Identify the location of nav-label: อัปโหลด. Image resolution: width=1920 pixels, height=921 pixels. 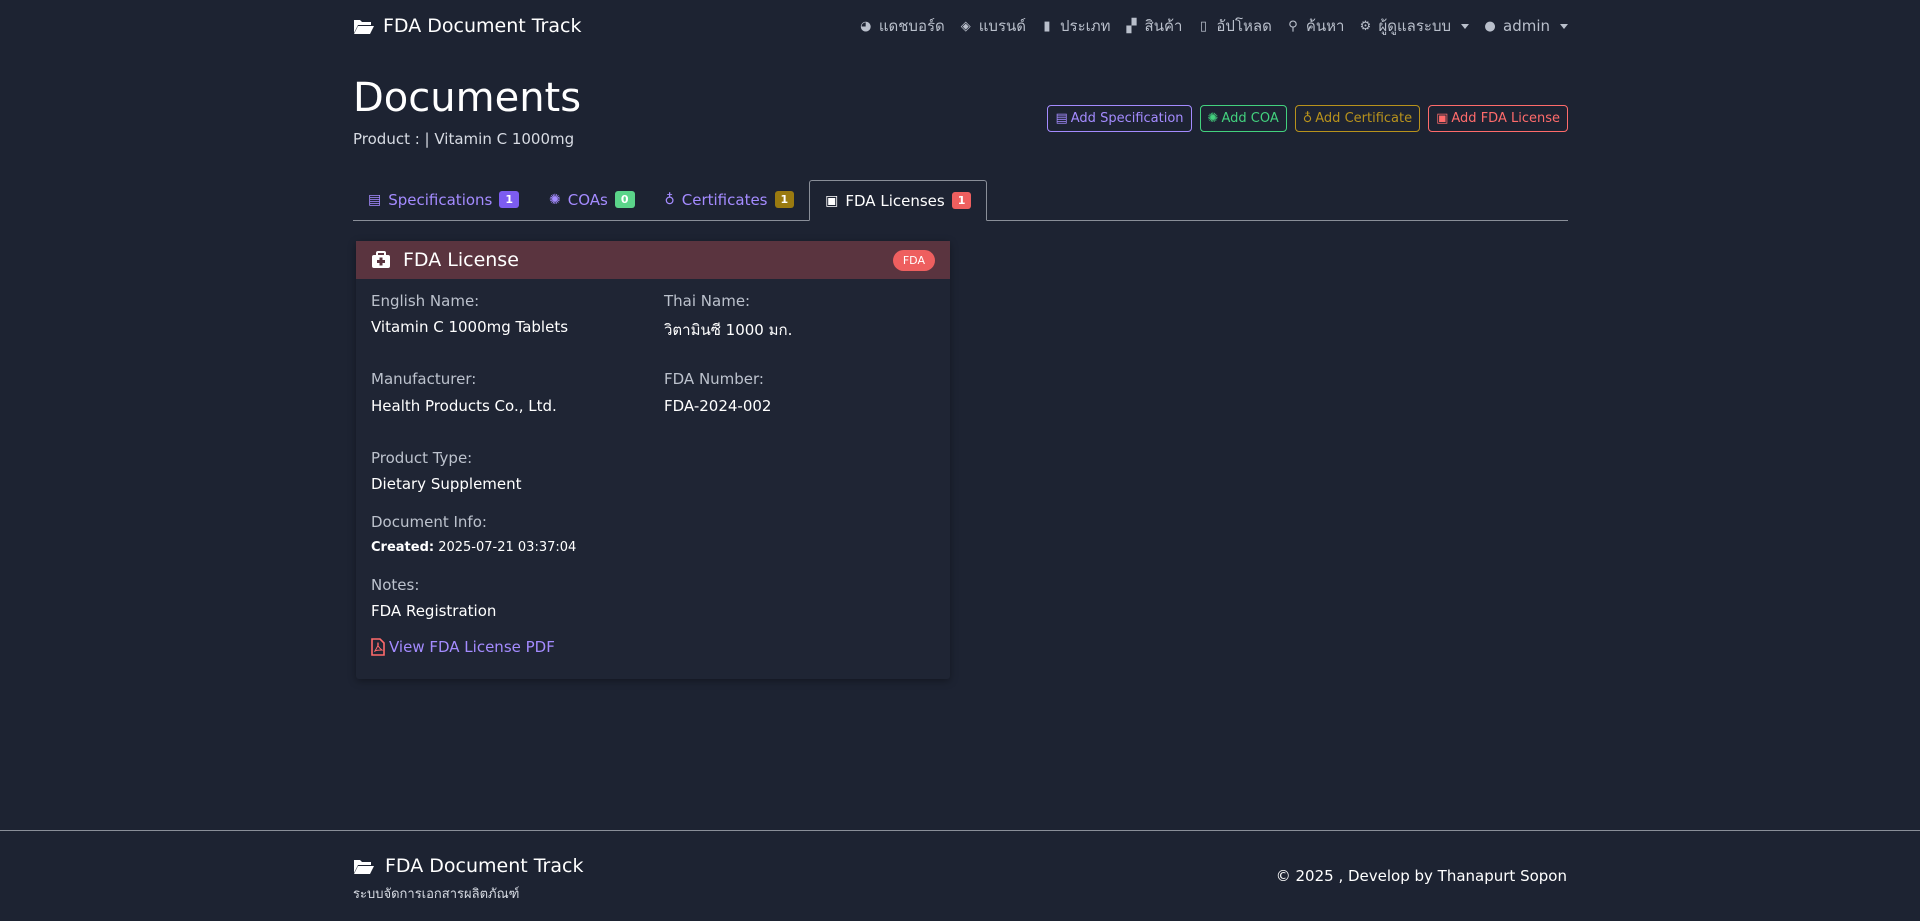
(1244, 26).